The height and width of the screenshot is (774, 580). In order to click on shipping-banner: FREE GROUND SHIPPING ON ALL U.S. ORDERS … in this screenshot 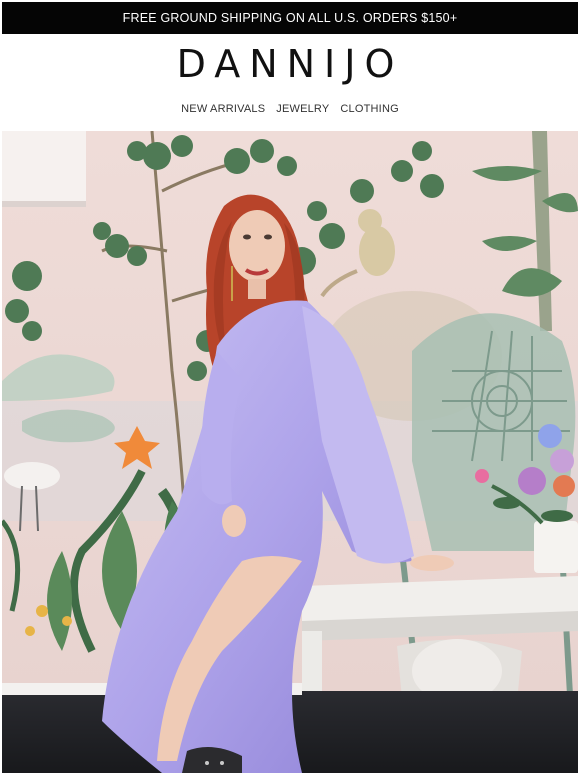, I will do `click(290, 18)`.